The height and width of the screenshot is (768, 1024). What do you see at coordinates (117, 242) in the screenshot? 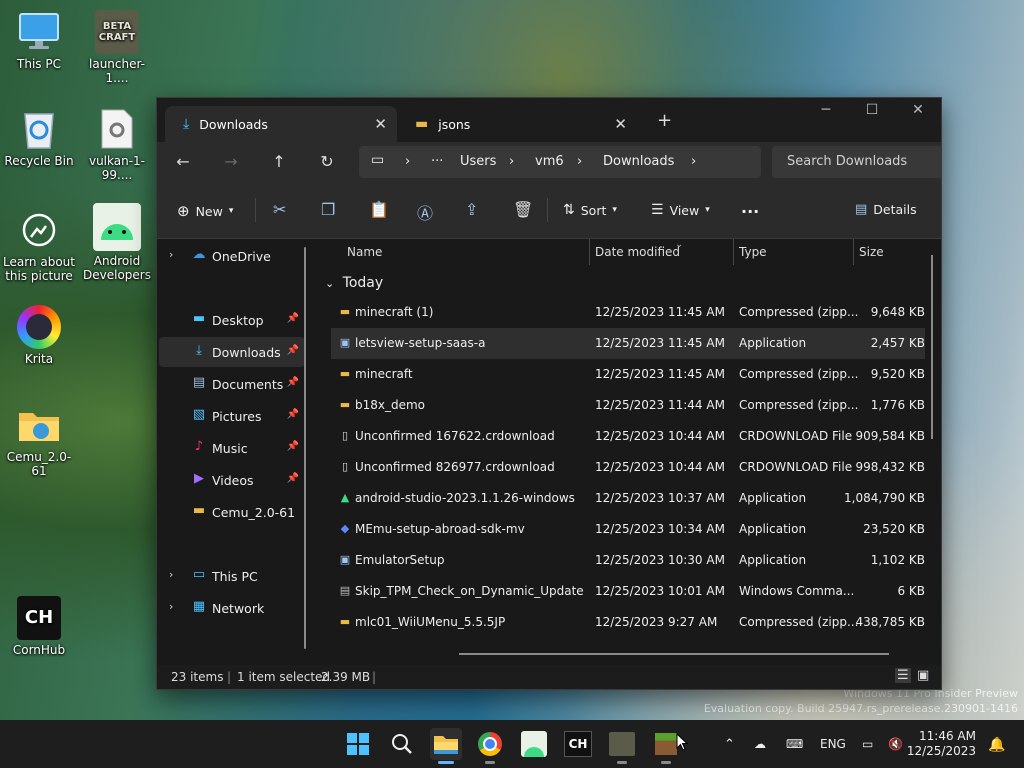
I see `desktop-icon-android-developers: Android Developers` at bounding box center [117, 242].